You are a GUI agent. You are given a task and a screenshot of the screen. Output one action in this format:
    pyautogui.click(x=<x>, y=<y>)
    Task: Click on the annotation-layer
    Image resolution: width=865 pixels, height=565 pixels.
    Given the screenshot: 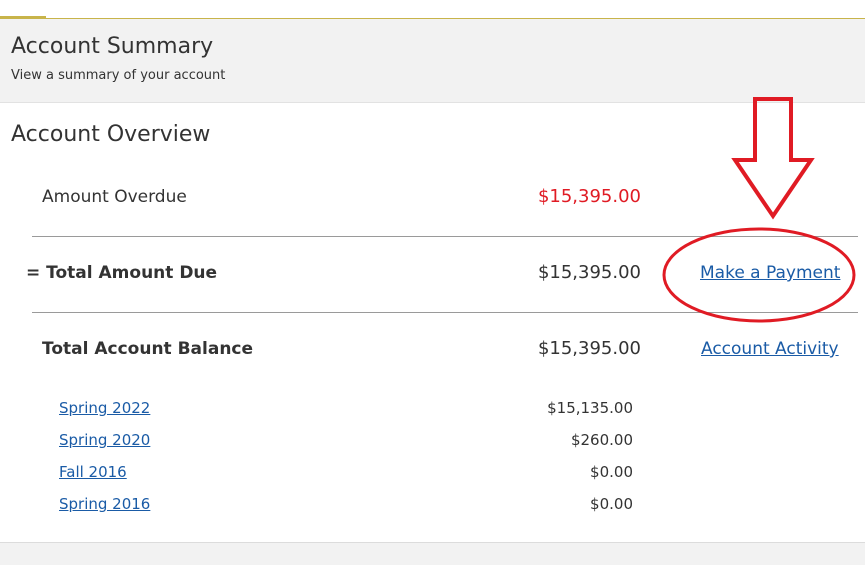 What is the action you would take?
    pyautogui.click(x=759, y=210)
    